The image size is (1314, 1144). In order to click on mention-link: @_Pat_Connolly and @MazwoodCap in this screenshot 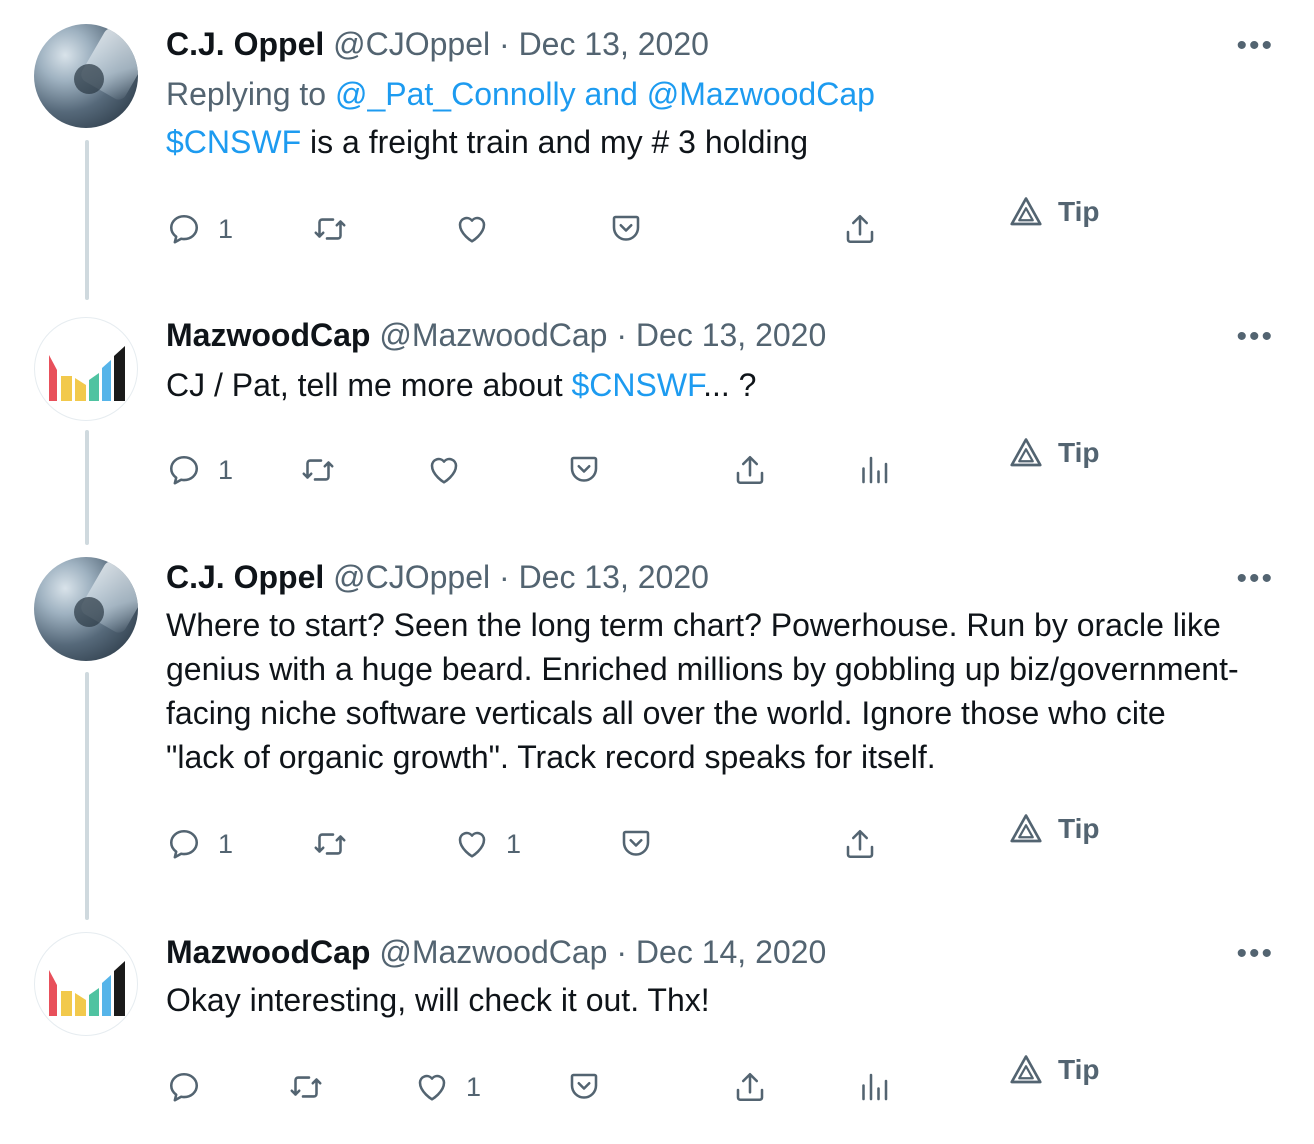, I will do `click(605, 94)`.